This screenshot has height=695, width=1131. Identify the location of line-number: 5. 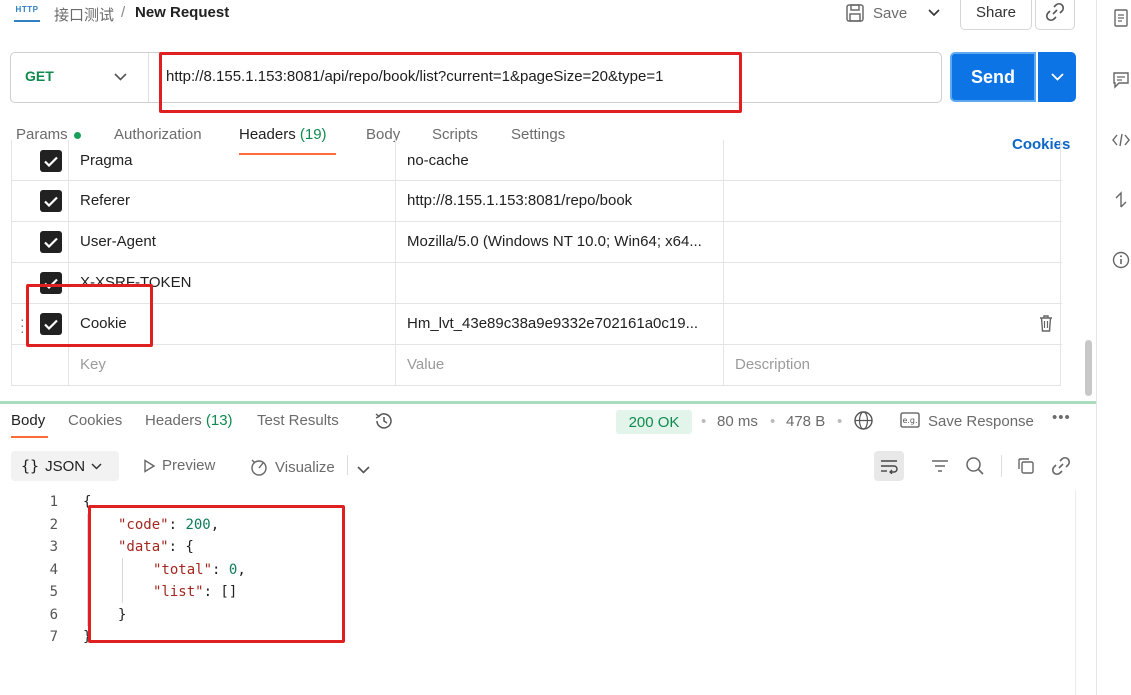
(53, 592).